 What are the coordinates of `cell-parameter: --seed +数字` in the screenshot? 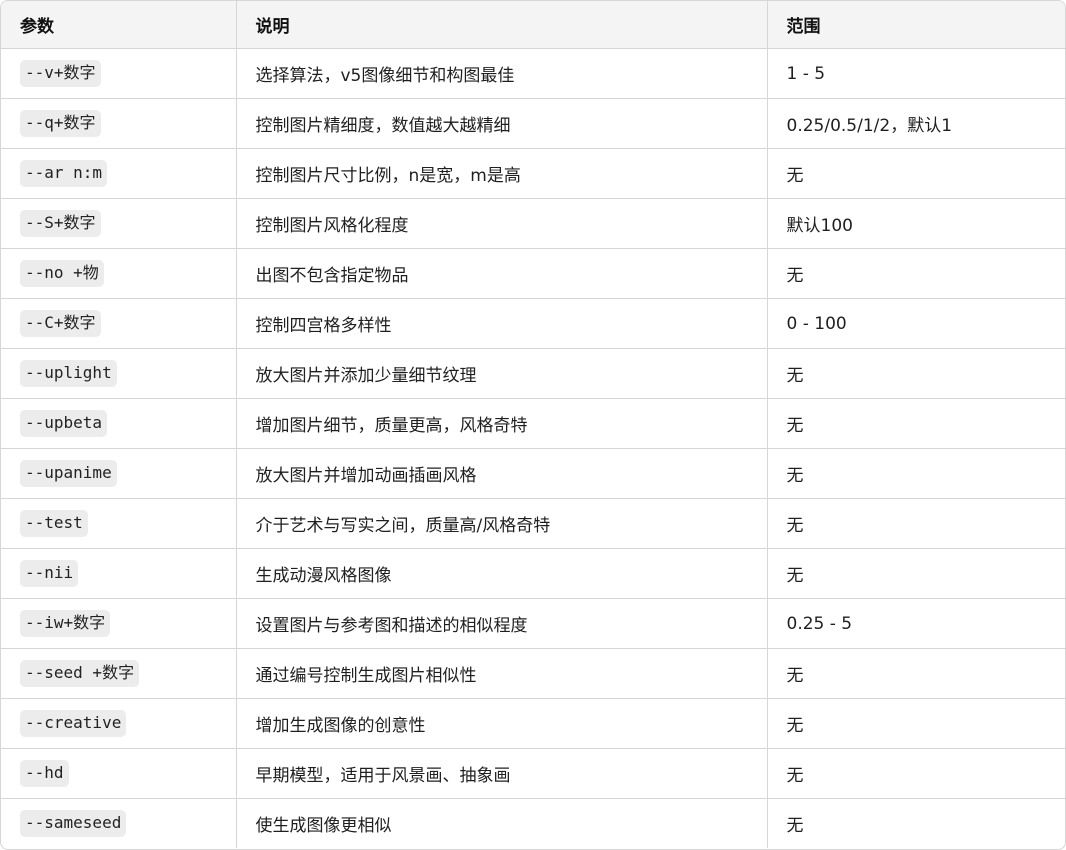 It's located at (119, 673).